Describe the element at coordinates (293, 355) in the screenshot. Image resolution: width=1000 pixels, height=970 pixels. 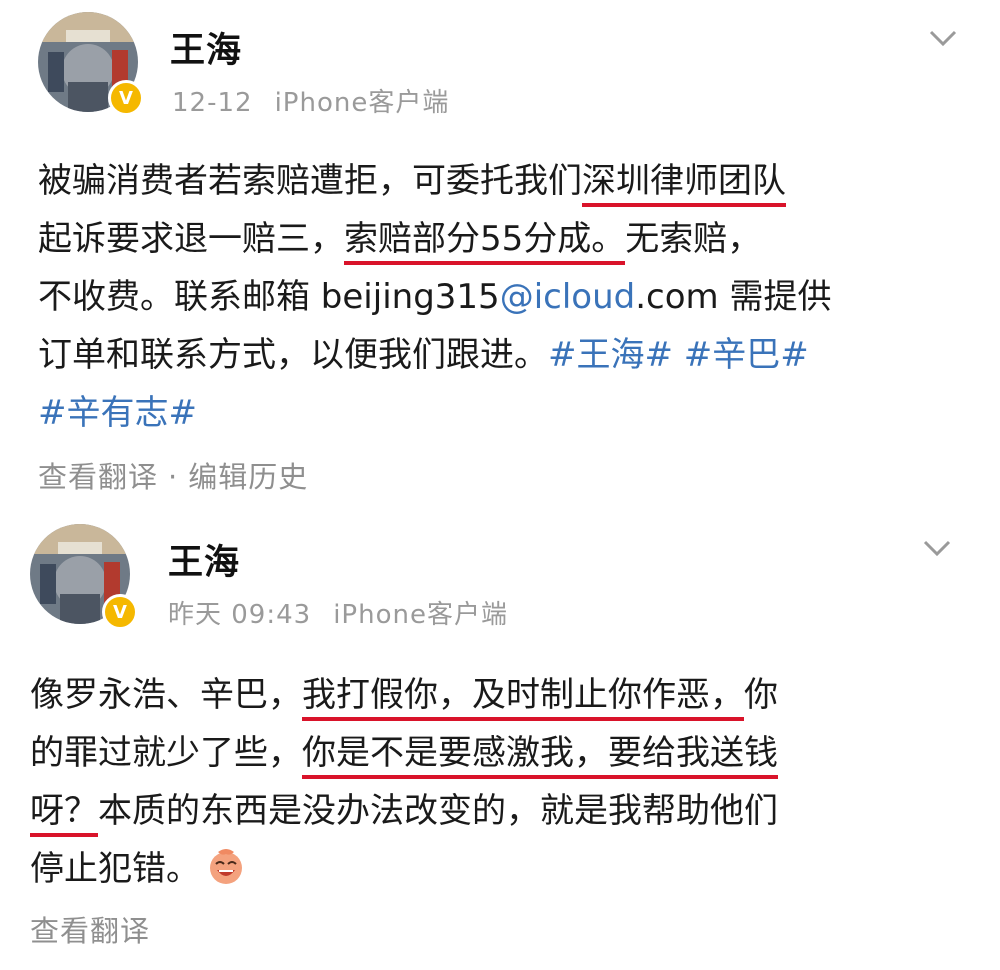
I see `text-segment: 订单和联系方式，以便我们跟进。` at that location.